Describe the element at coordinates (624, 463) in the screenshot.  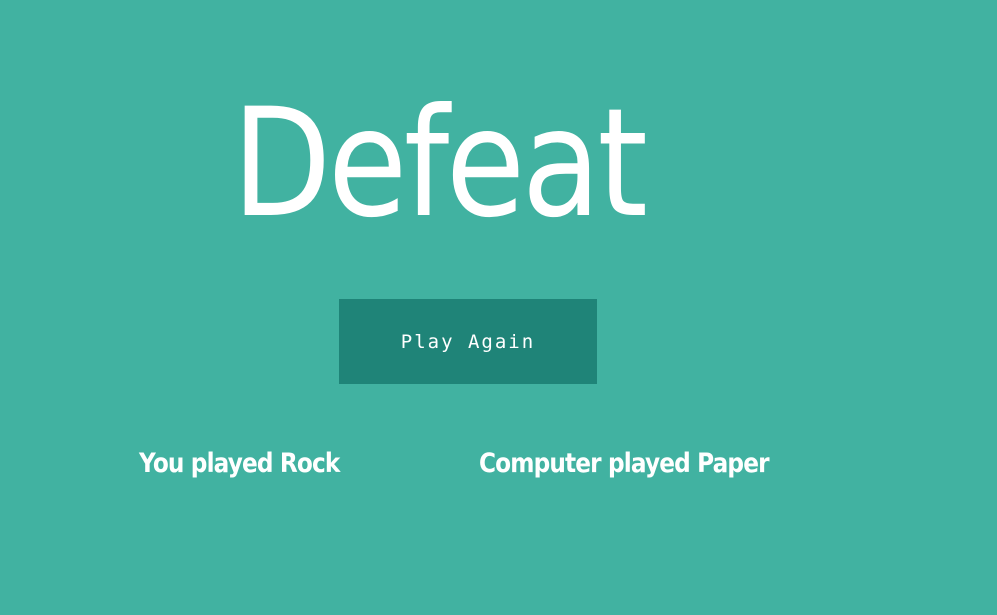
I see `computer-move-text: Computer played Paper` at that location.